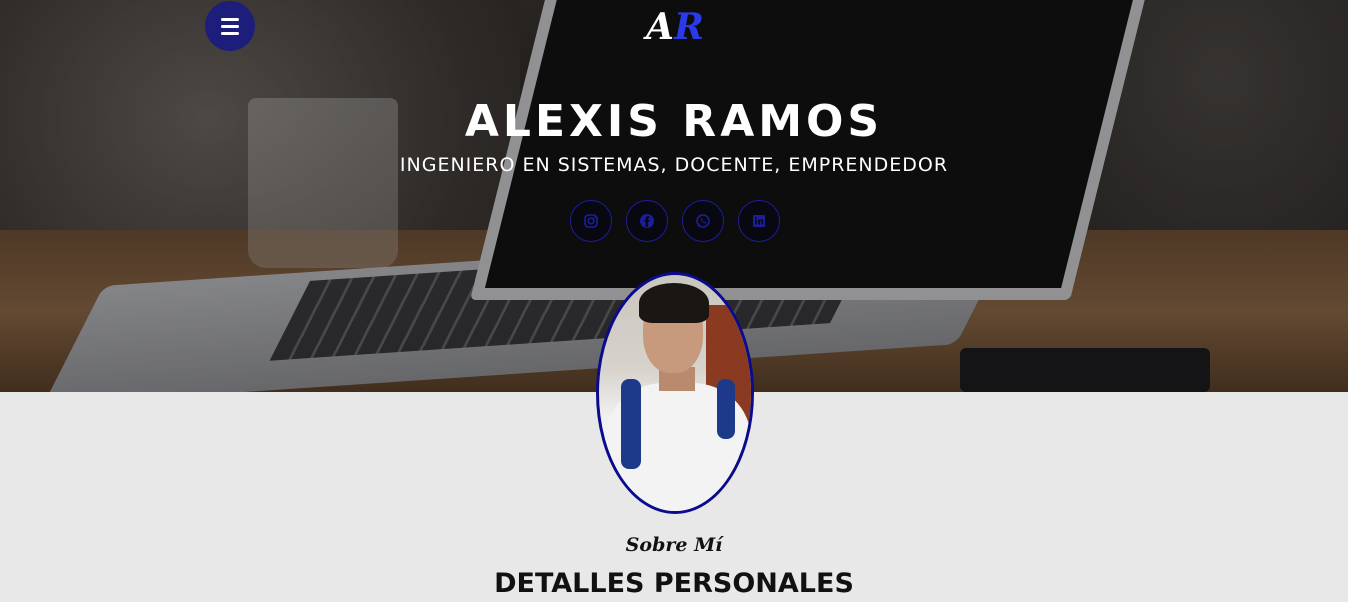 This screenshot has height=602, width=1348. I want to click on hamburger-icon, so click(230, 26).